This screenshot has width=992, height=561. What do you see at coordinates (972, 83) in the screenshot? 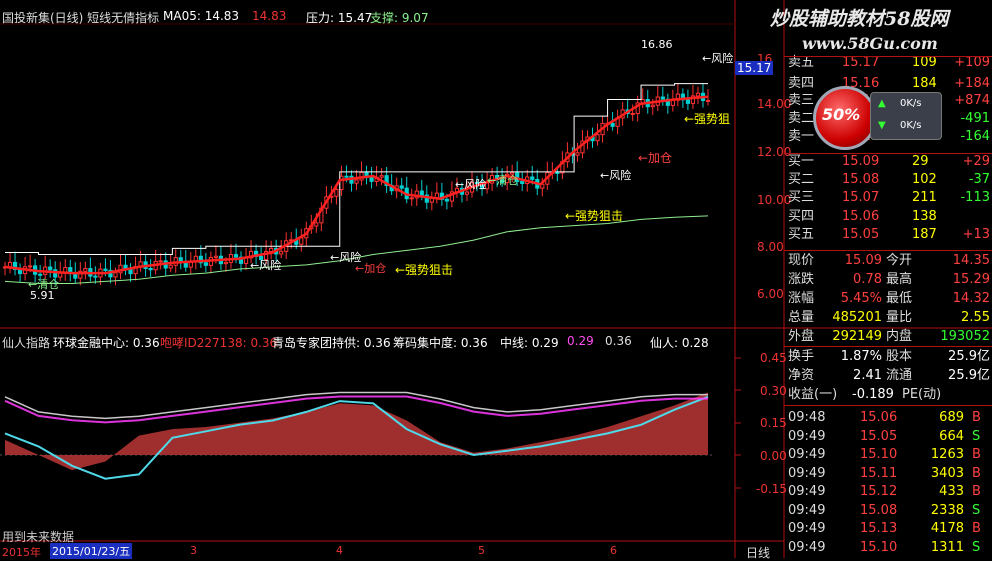
I see `ask-change: +184` at bounding box center [972, 83].